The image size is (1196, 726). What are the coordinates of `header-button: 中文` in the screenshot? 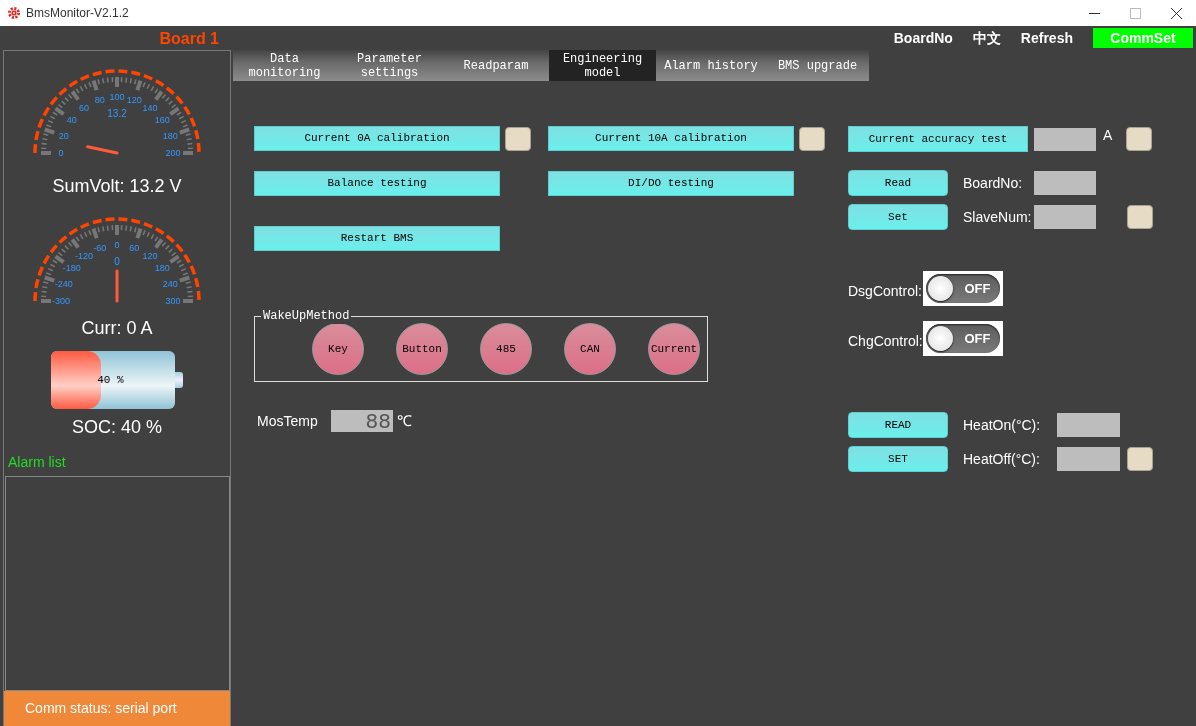 It's located at (986, 38).